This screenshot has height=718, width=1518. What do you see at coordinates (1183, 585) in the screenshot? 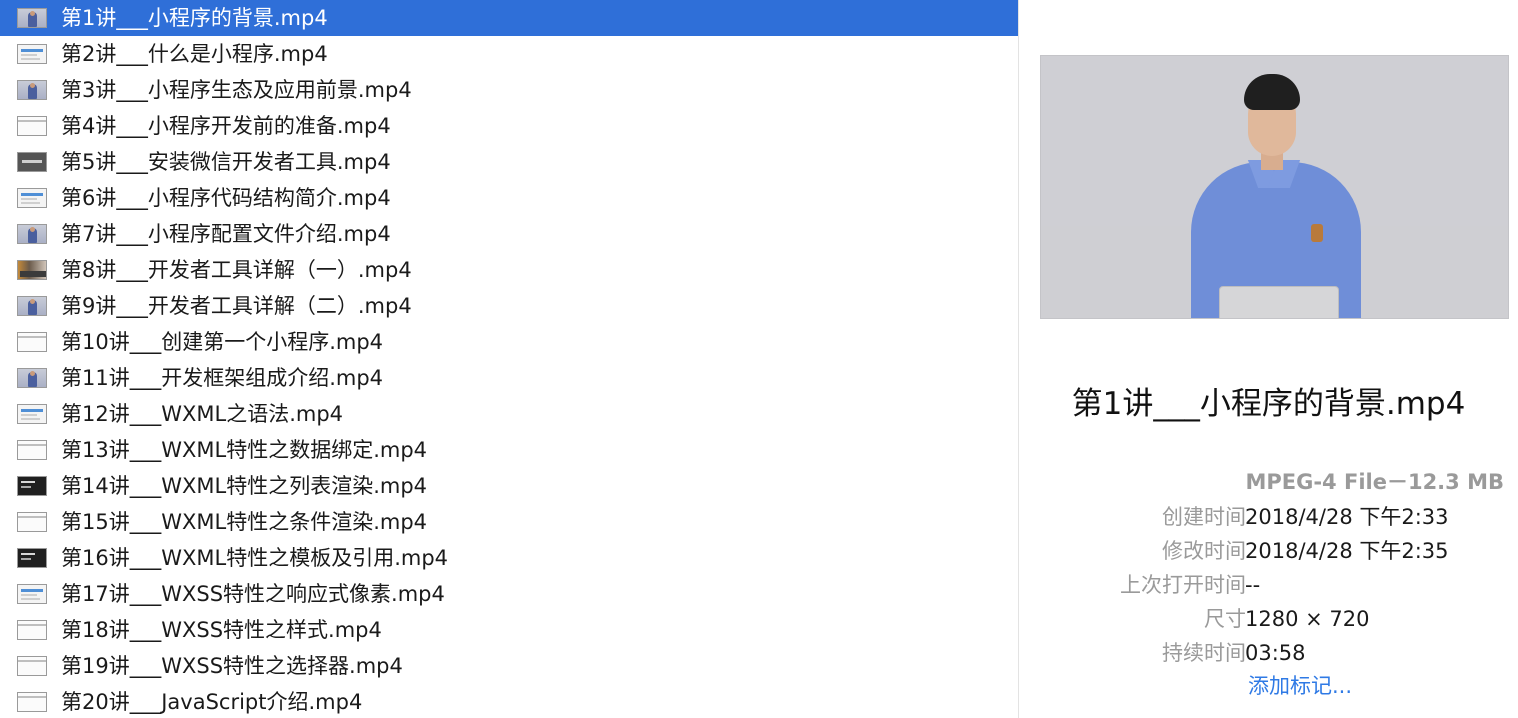
I see `meta-label: 上次打开时间` at bounding box center [1183, 585].